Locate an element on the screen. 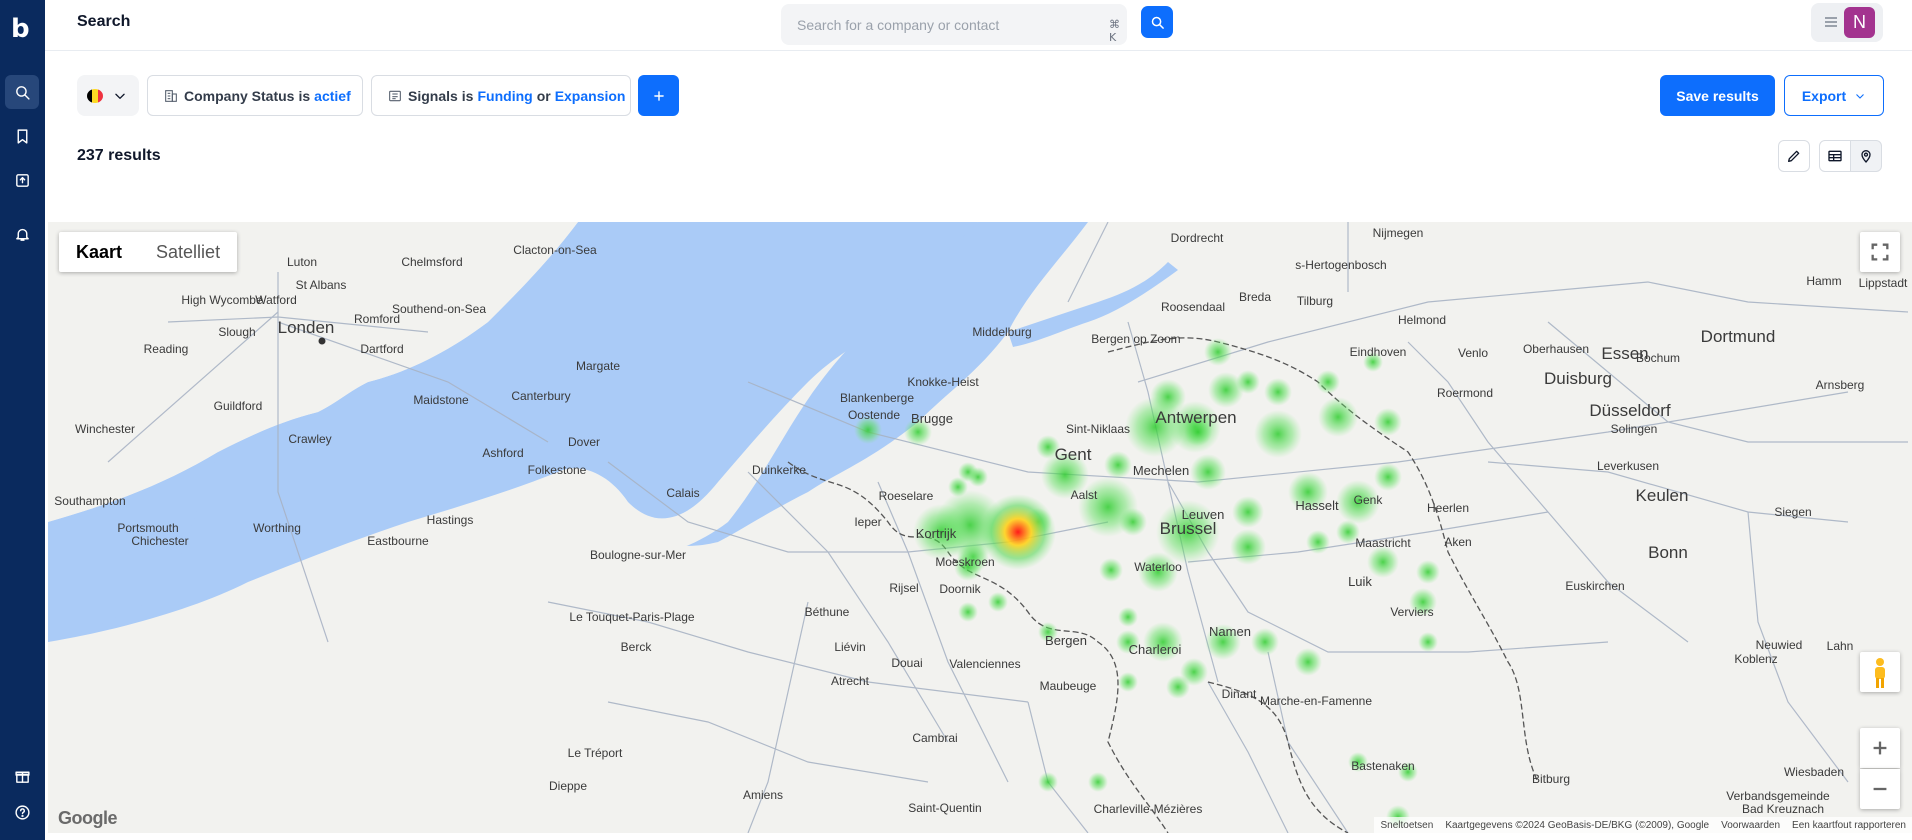 The image size is (1912, 840). nav-notifications is located at coordinates (22, 234).